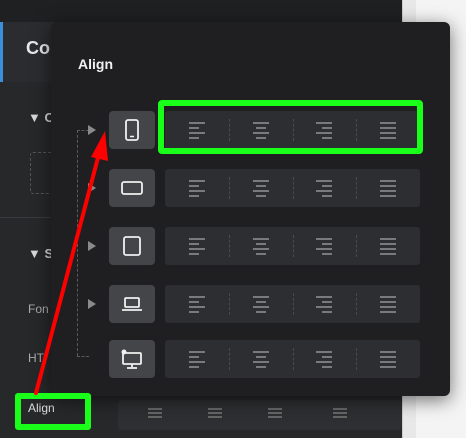 The image size is (466, 438). What do you see at coordinates (38, 48) in the screenshot?
I see `panel-title: Co` at bounding box center [38, 48].